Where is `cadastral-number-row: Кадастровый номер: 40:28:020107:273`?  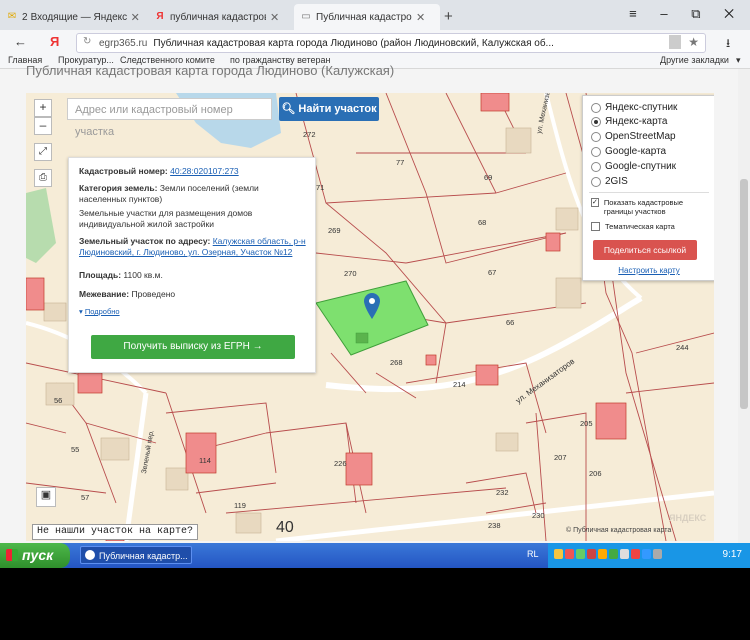 cadastral-number-row: Кадастровый номер: 40:28:020107:273 is located at coordinates (193, 171).